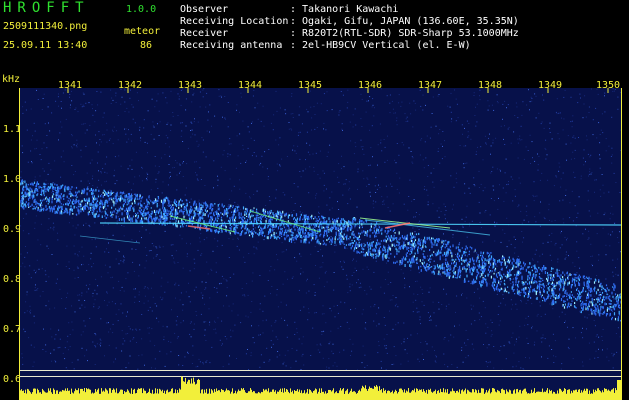 This screenshot has width=629, height=400. What do you see at coordinates (45, 26) in the screenshot?
I see `filename: 2509111340.png` at bounding box center [45, 26].